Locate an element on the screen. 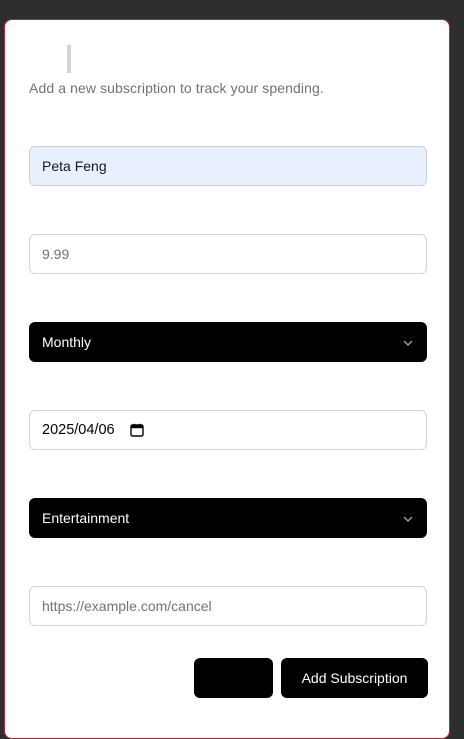 This screenshot has width=464, height=739. price-input: 9.99 is located at coordinates (228, 254).